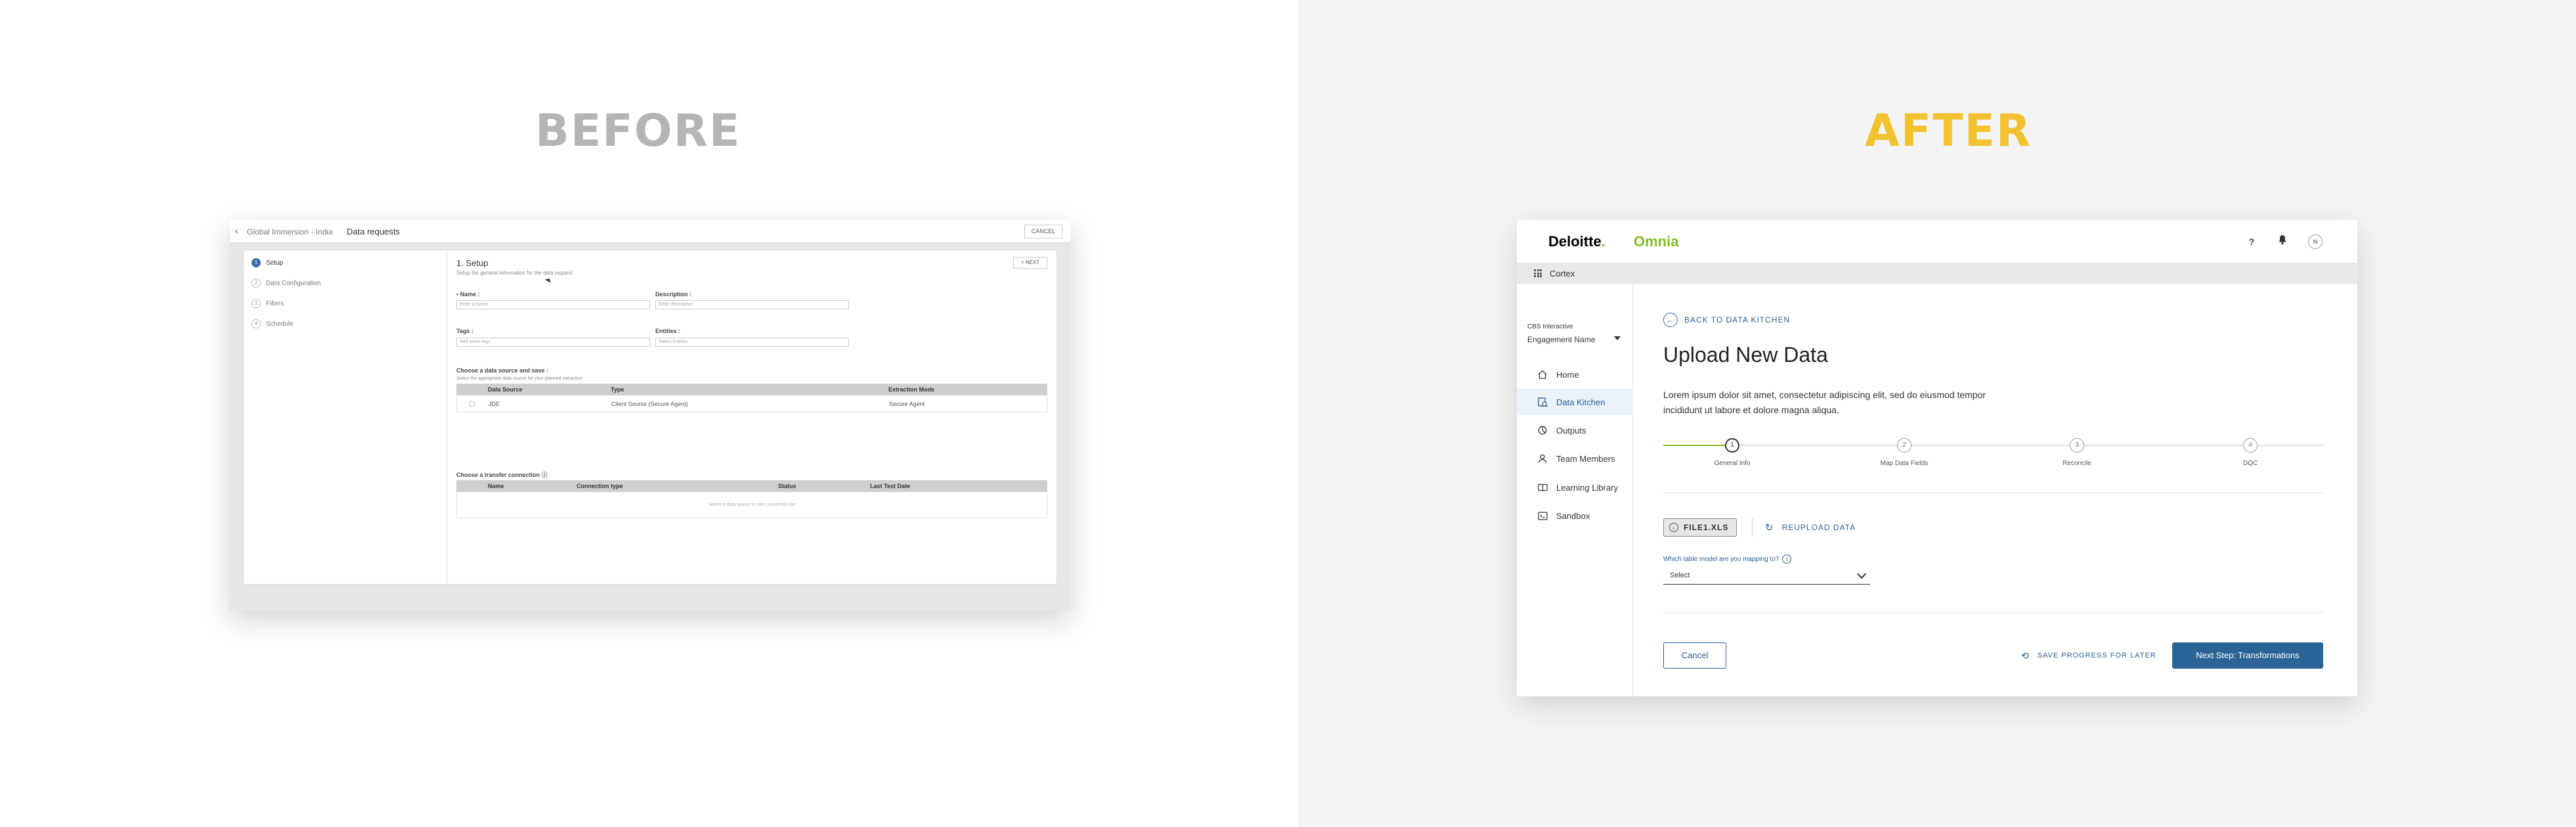  I want to click on sidebar-item-label: Home, so click(1568, 374).